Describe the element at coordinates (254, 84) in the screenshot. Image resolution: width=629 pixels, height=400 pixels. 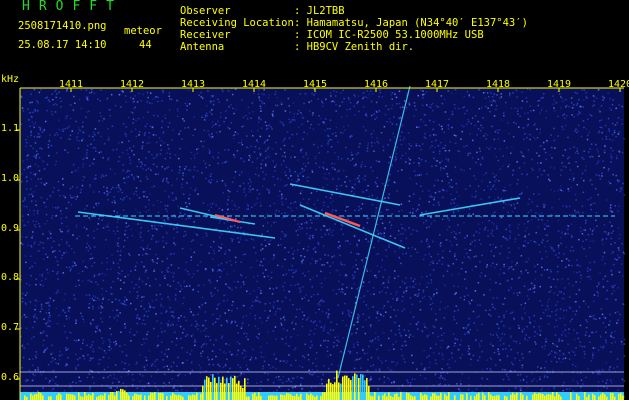
I see `x-tick-label: 1414` at that location.